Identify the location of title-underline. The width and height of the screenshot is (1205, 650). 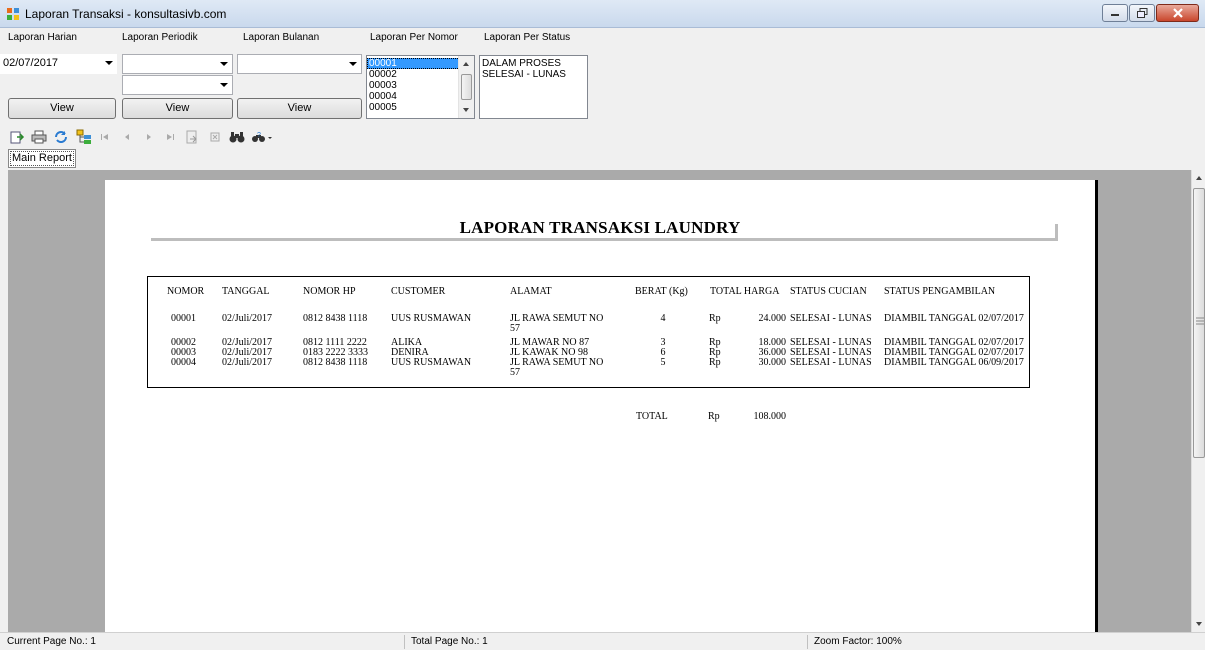
(604, 239).